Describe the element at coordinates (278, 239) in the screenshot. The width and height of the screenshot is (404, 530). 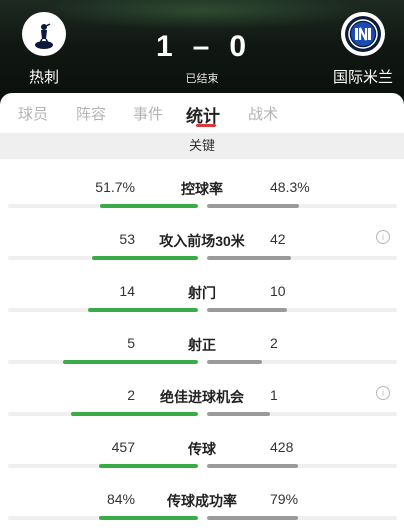
I see `away-stat-value: 42` at that location.